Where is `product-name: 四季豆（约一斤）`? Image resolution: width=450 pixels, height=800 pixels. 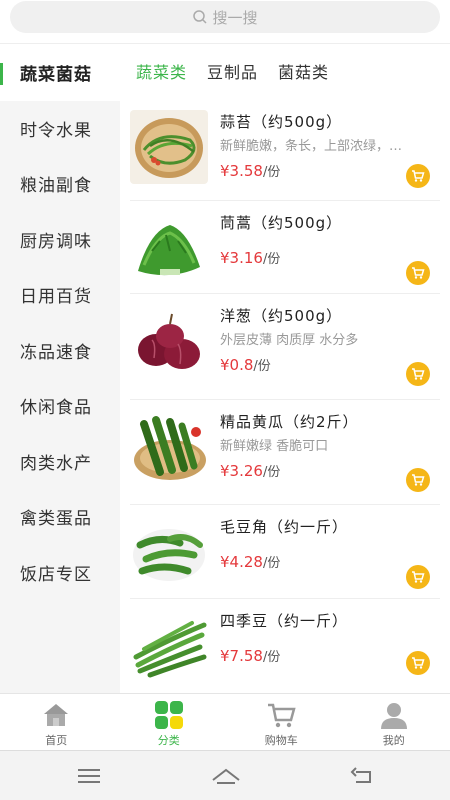
product-name: 四季豆（约一斤） is located at coordinates (284, 621).